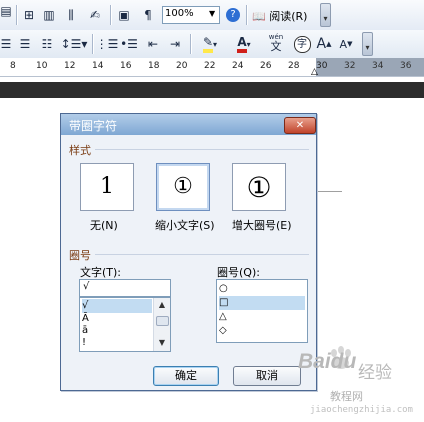 This screenshot has height=422, width=424. I want to click on book-icon: 📖, so click(259, 16).